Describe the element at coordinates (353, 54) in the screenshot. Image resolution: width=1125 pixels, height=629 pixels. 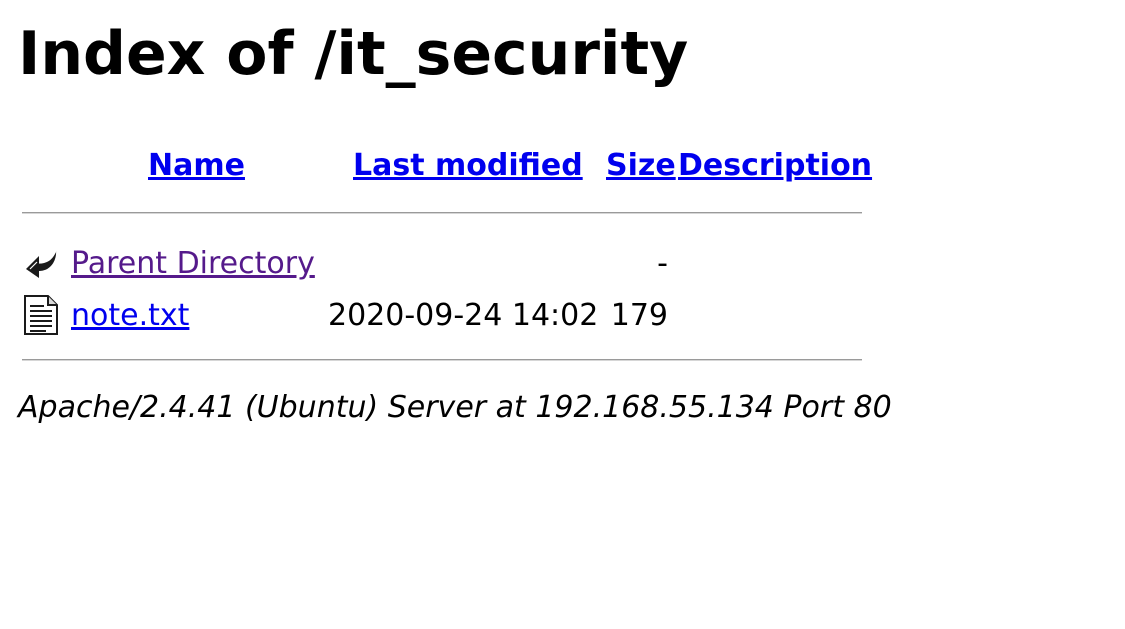
I see `page-title: Index of /it_security` at that location.